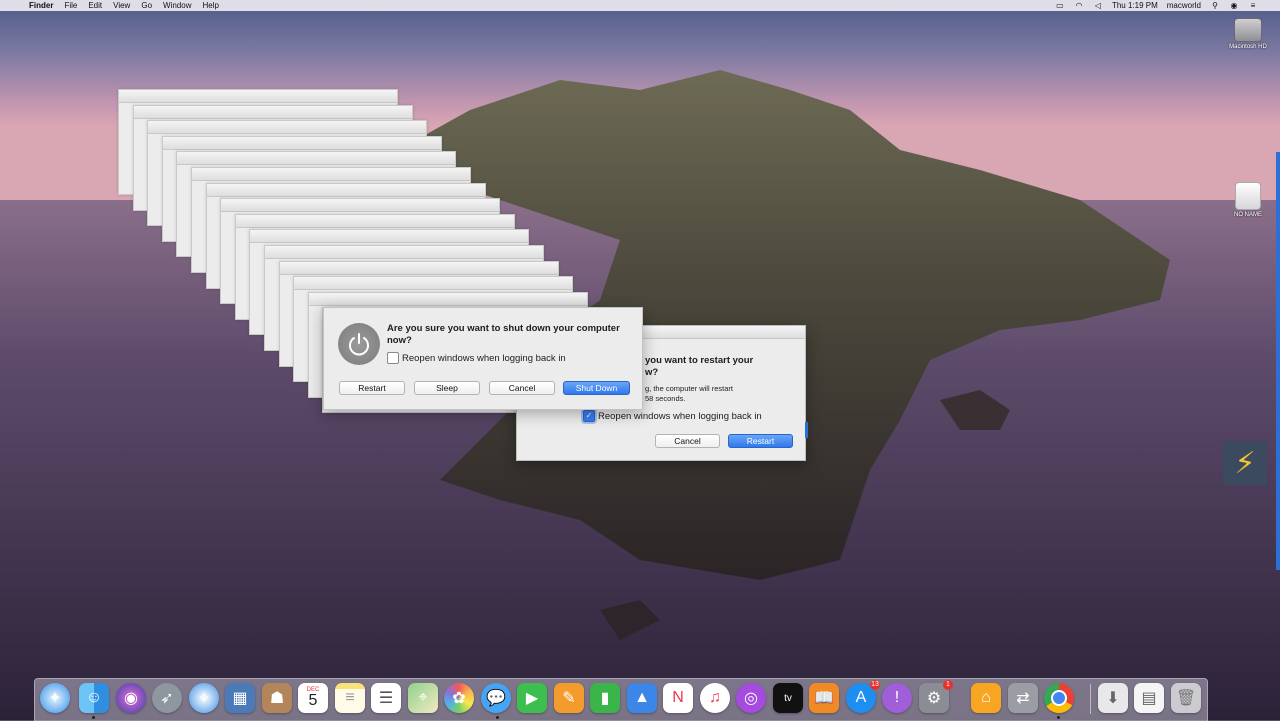 This screenshot has width=1280, height=721. I want to click on apple-tv-label: tv, so click(788, 698).